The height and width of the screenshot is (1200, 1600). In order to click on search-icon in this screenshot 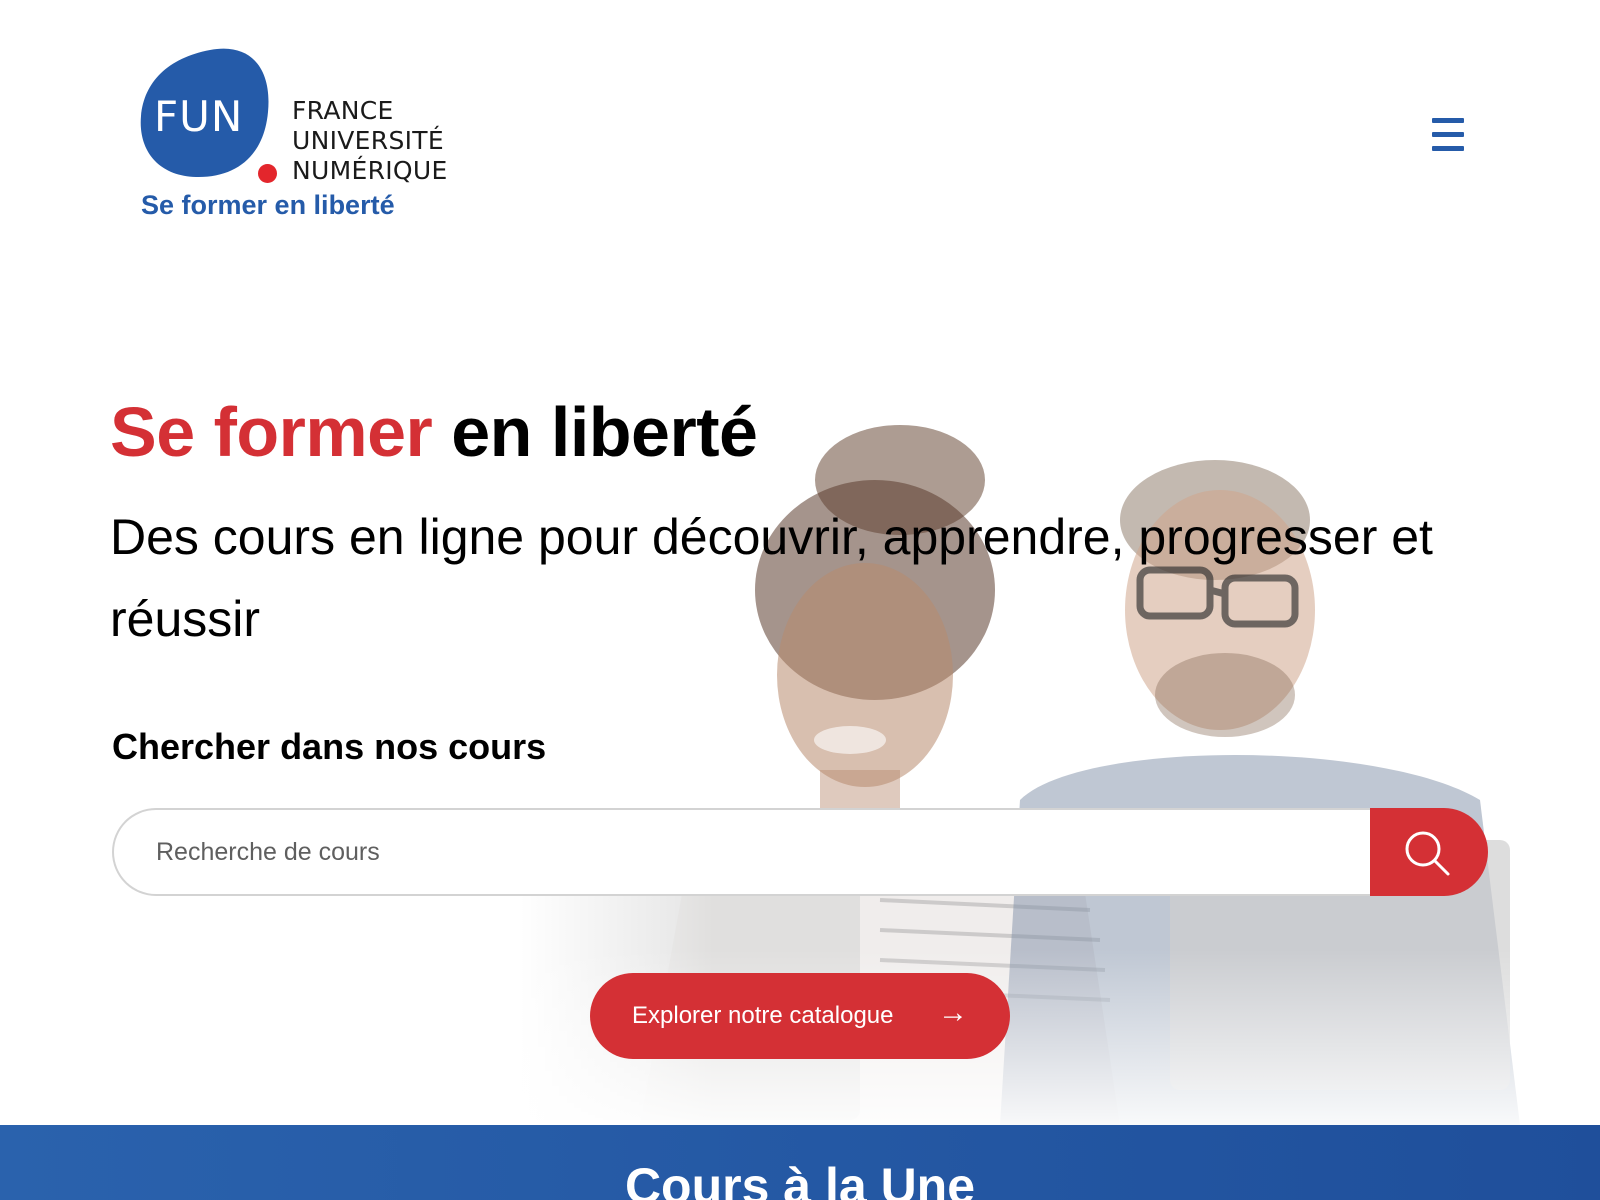, I will do `click(1427, 853)`.